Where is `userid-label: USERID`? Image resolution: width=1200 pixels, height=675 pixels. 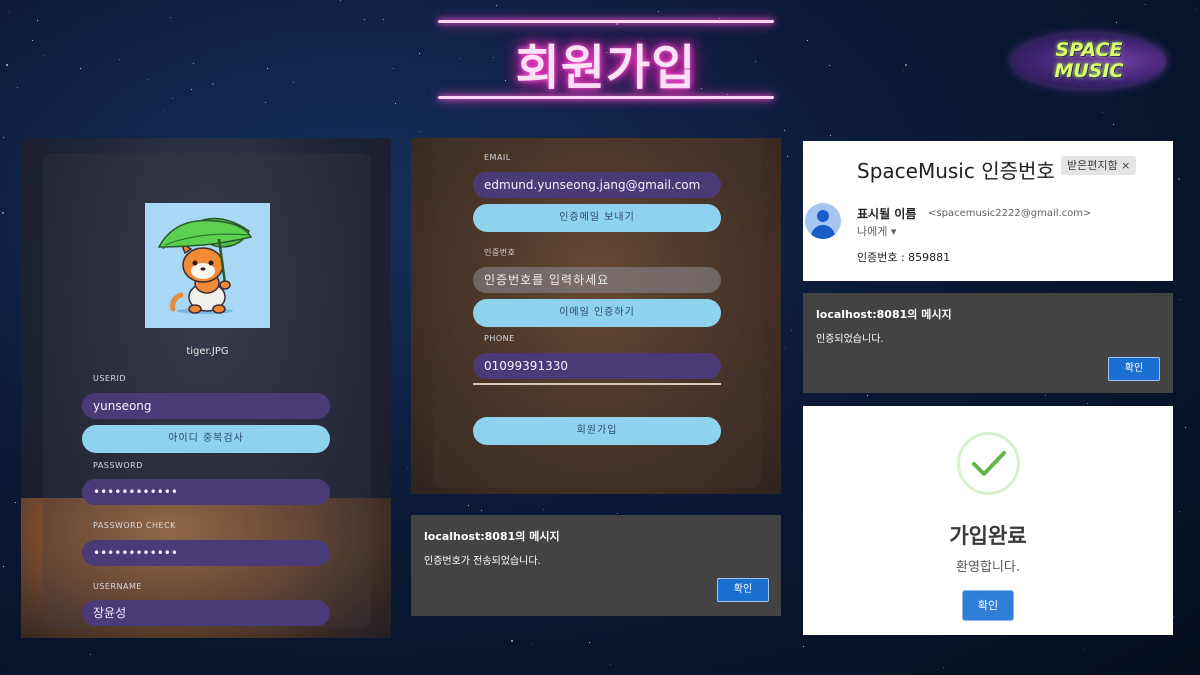 userid-label: USERID is located at coordinates (110, 378).